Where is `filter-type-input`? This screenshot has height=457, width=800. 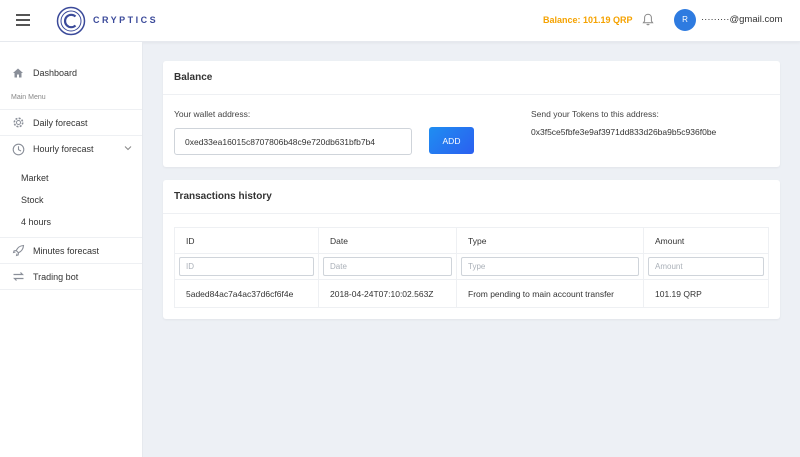 filter-type-input is located at coordinates (550, 266).